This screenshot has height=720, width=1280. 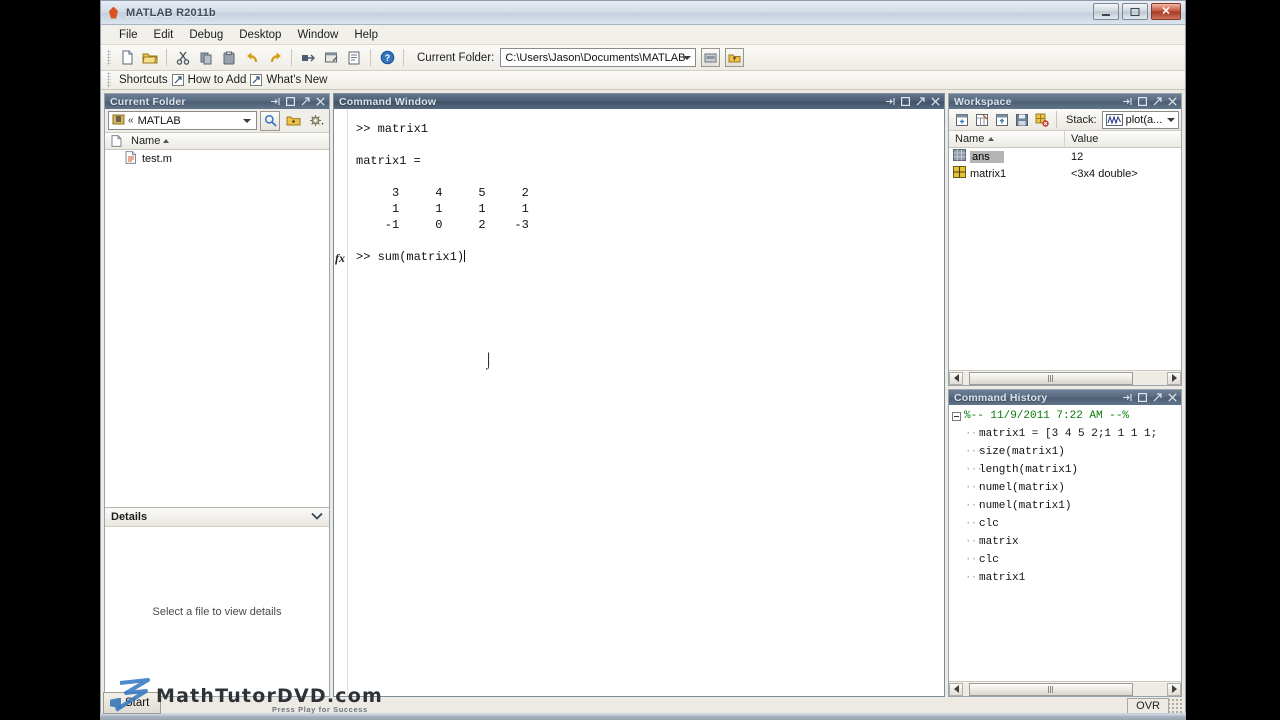 What do you see at coordinates (252, 58) in the screenshot?
I see `undo-icon` at bounding box center [252, 58].